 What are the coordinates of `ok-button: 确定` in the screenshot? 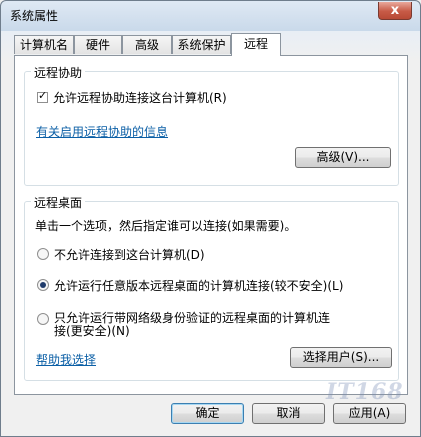 It's located at (207, 413).